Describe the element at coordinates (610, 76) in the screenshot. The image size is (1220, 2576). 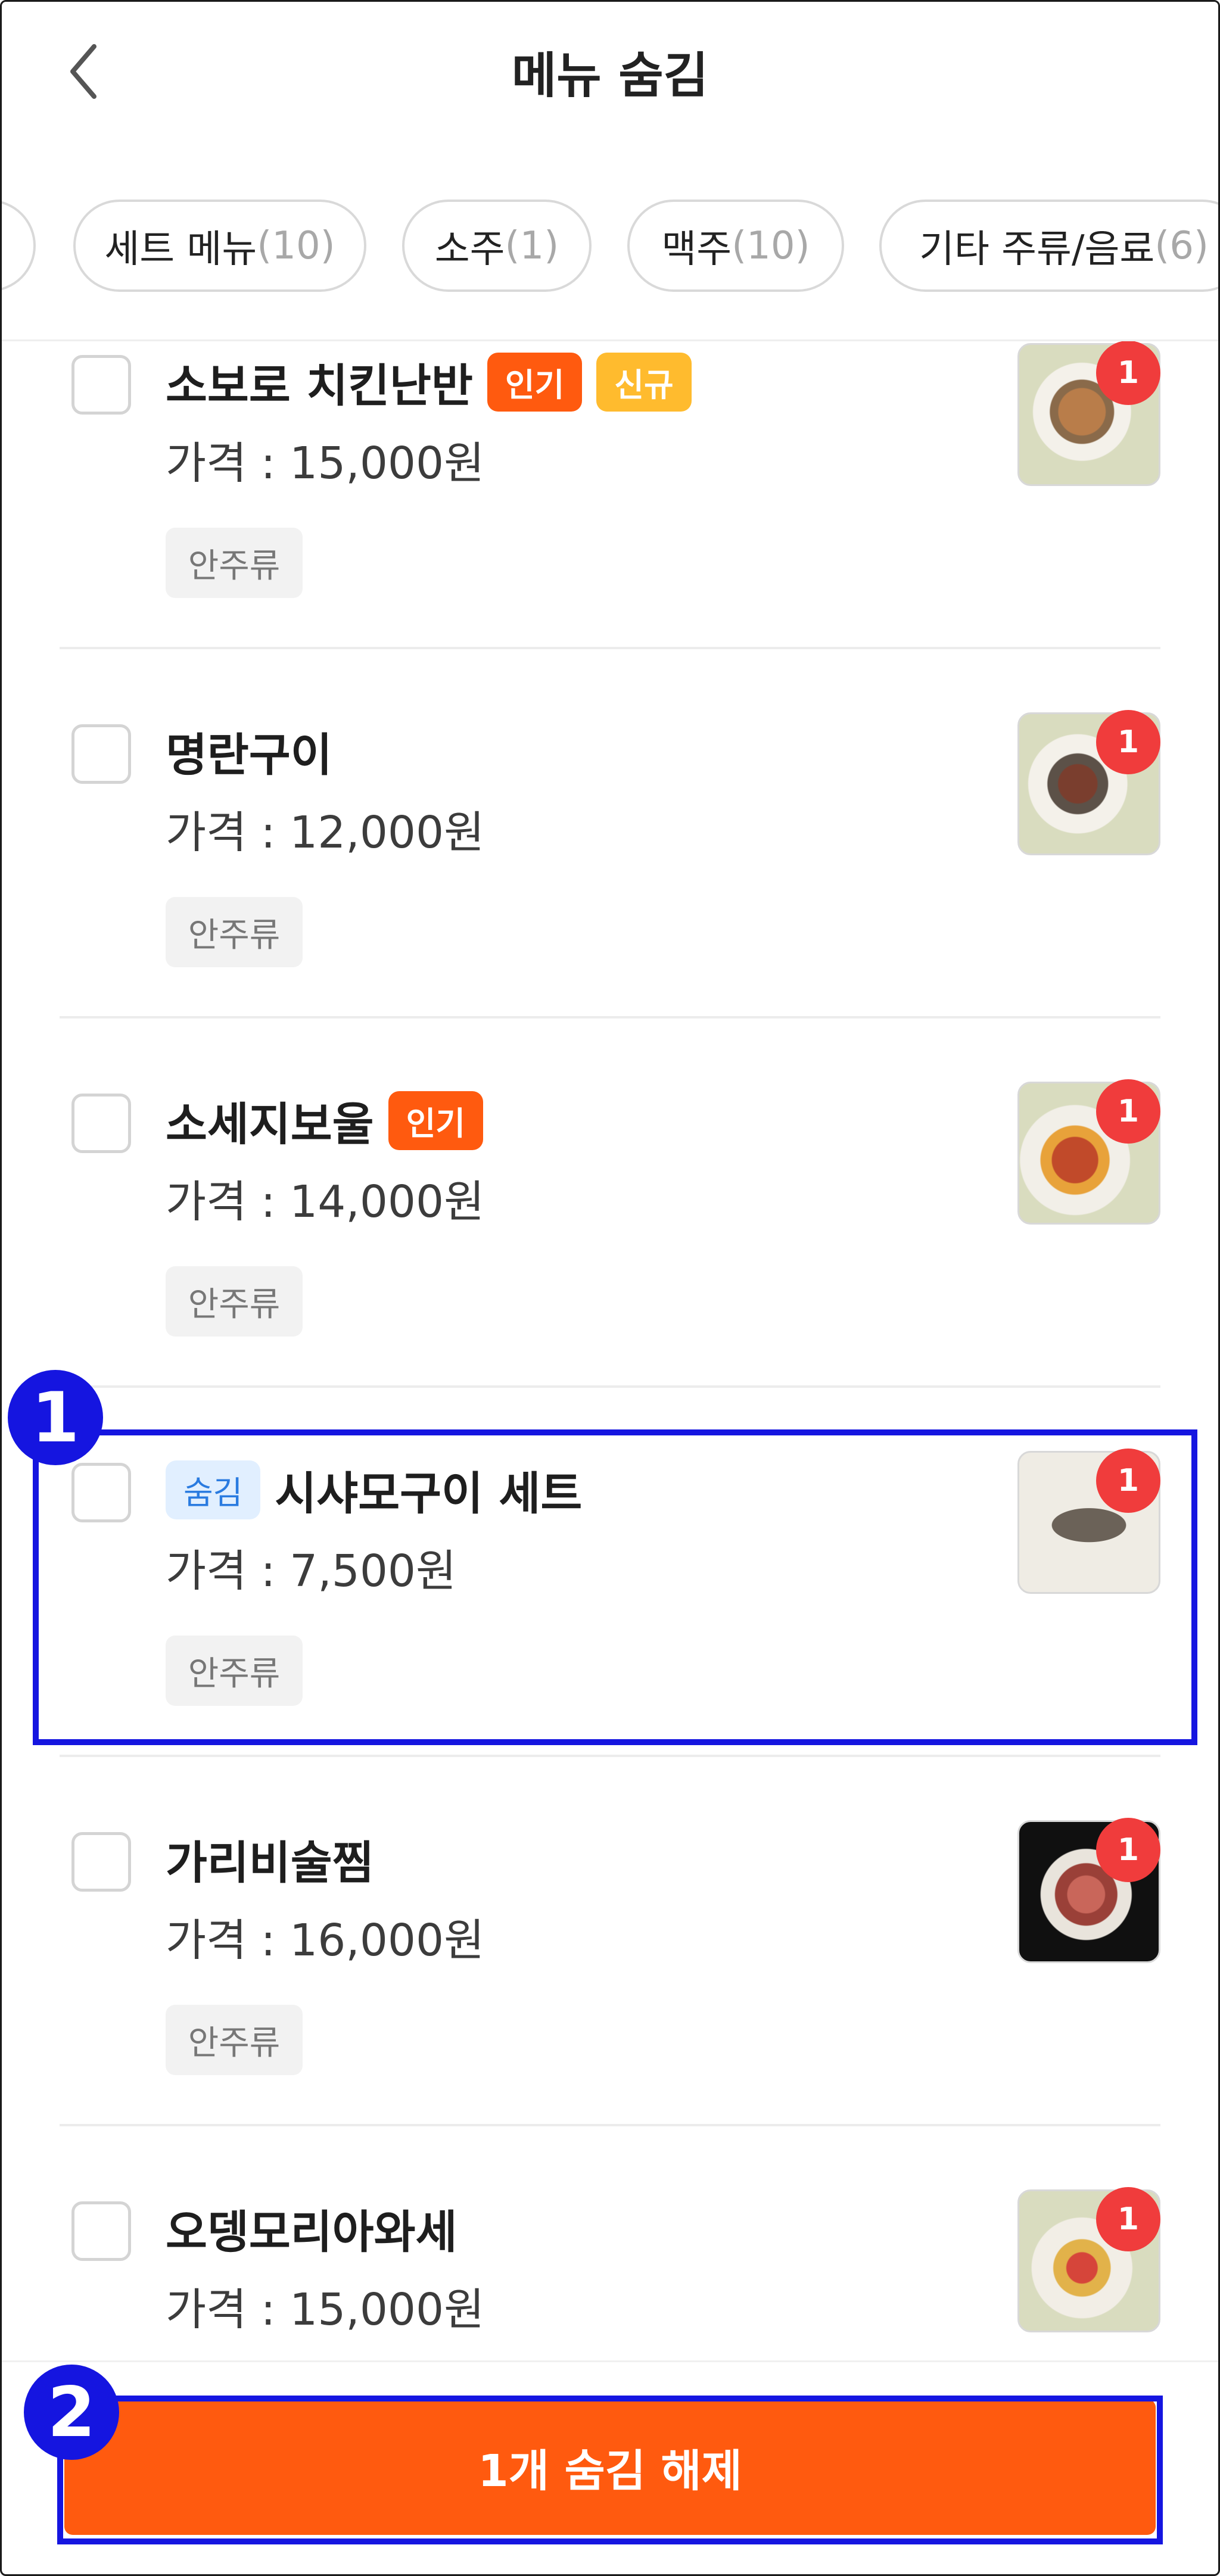
I see `page-title: 메뉴 숨김` at that location.